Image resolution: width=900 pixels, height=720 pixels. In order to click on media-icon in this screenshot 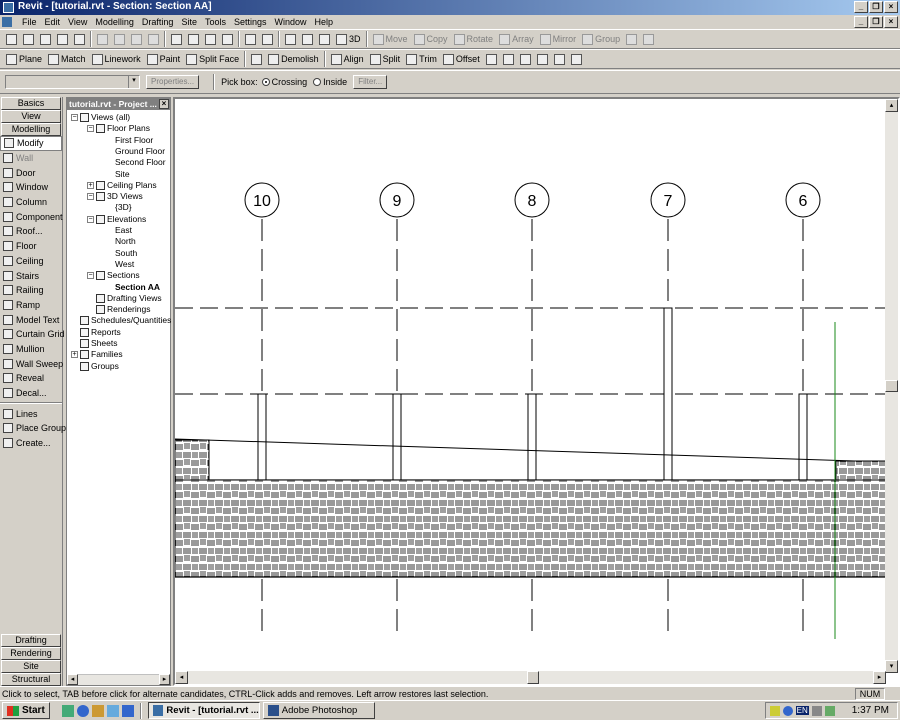, I will do `click(127, 710)`.